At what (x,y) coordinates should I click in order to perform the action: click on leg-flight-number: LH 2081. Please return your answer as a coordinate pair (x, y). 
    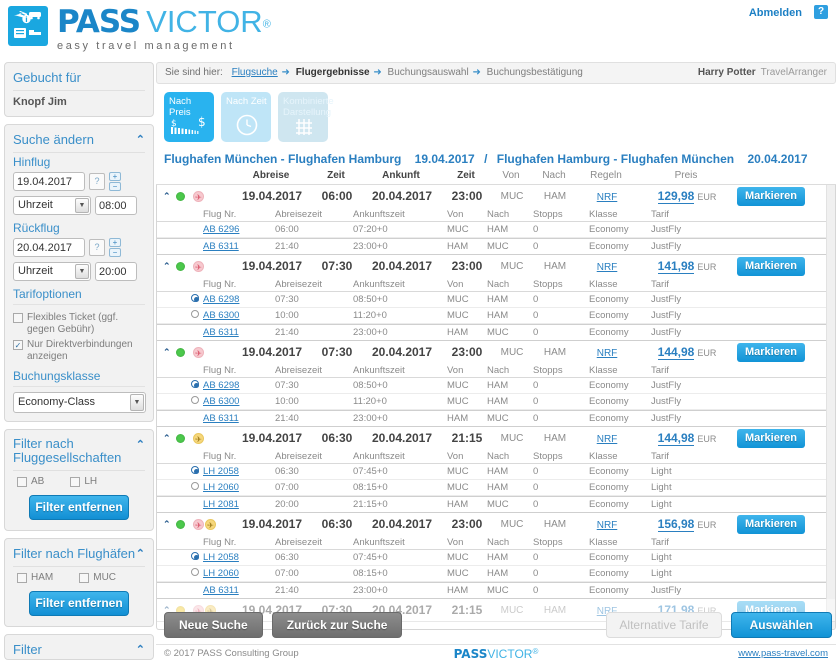
    Looking at the image, I should click on (239, 504).